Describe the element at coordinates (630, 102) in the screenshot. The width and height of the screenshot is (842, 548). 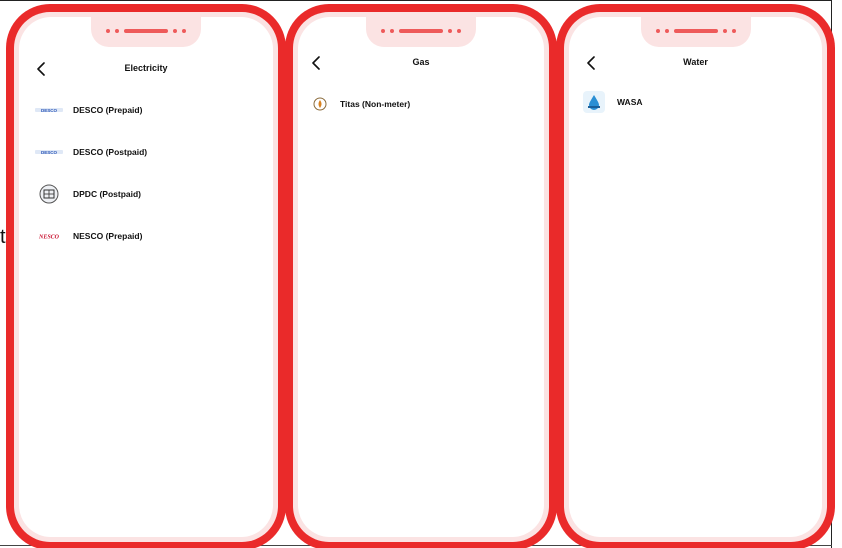
I see `list-item-label: WASA` at that location.